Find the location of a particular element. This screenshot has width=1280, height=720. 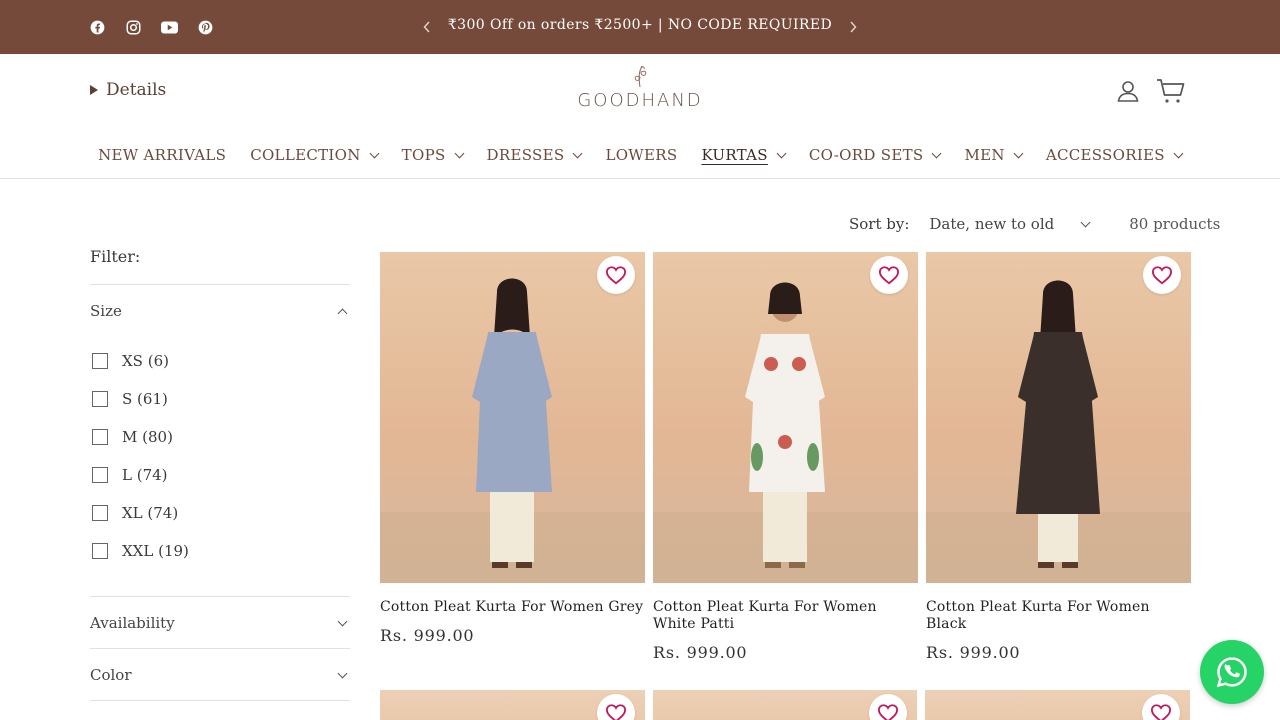

nav-dresses: DRESSES is located at coordinates (535, 155).